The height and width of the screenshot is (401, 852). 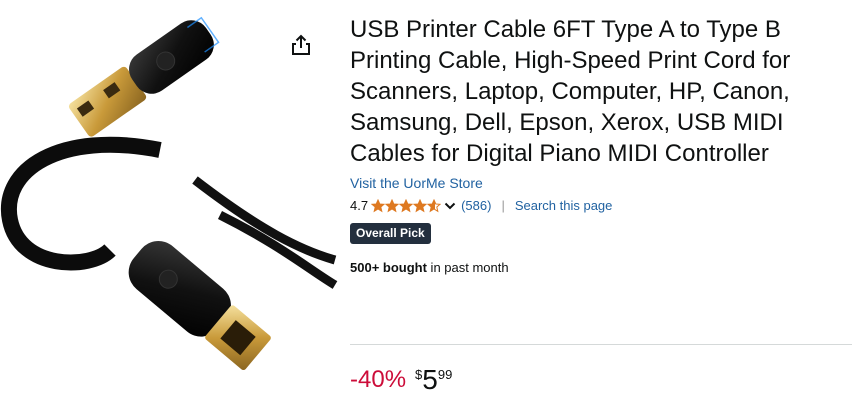 What do you see at coordinates (564, 206) in the screenshot?
I see `search-page-link: Search this page` at bounding box center [564, 206].